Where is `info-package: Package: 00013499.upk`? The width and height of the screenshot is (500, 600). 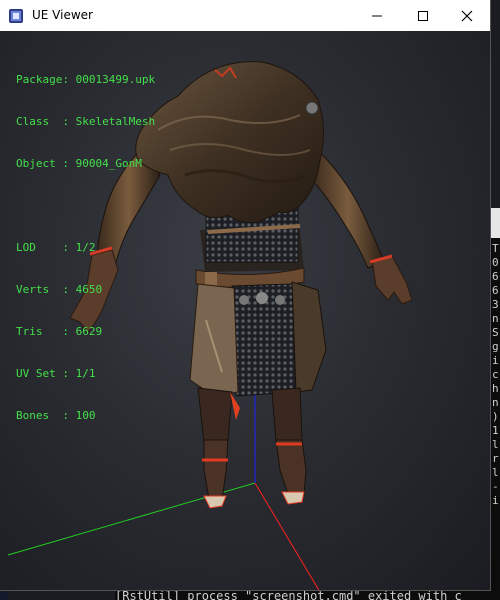 info-package: Package: 00013499.upk is located at coordinates (86, 79).